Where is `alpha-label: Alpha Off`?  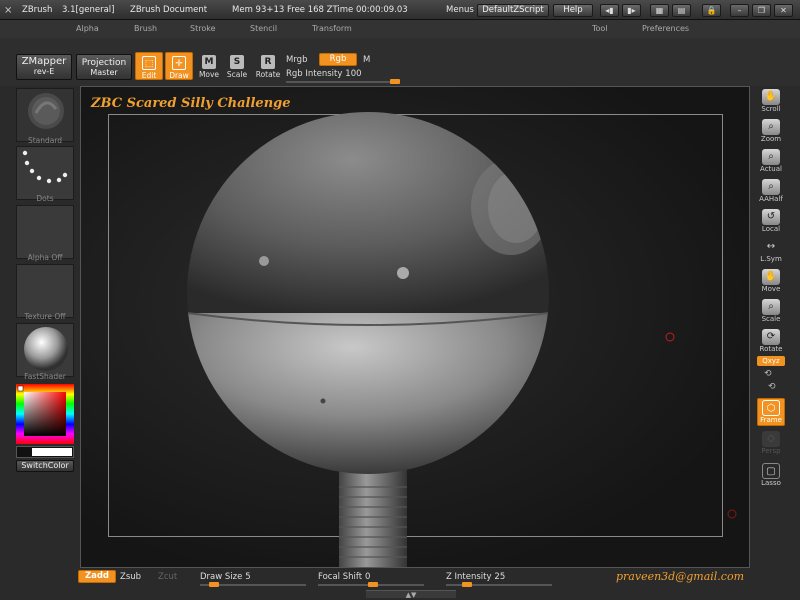
alpha-label: Alpha Off is located at coordinates (45, 257).